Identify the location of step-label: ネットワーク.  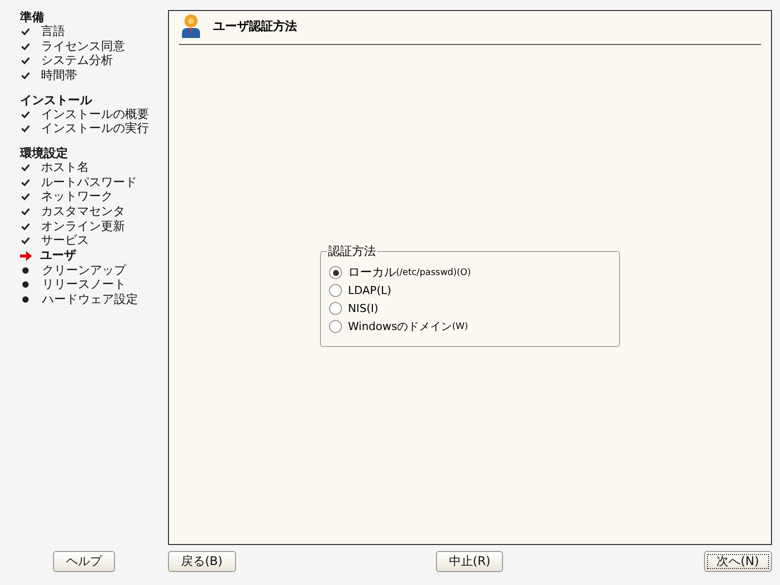
(77, 197).